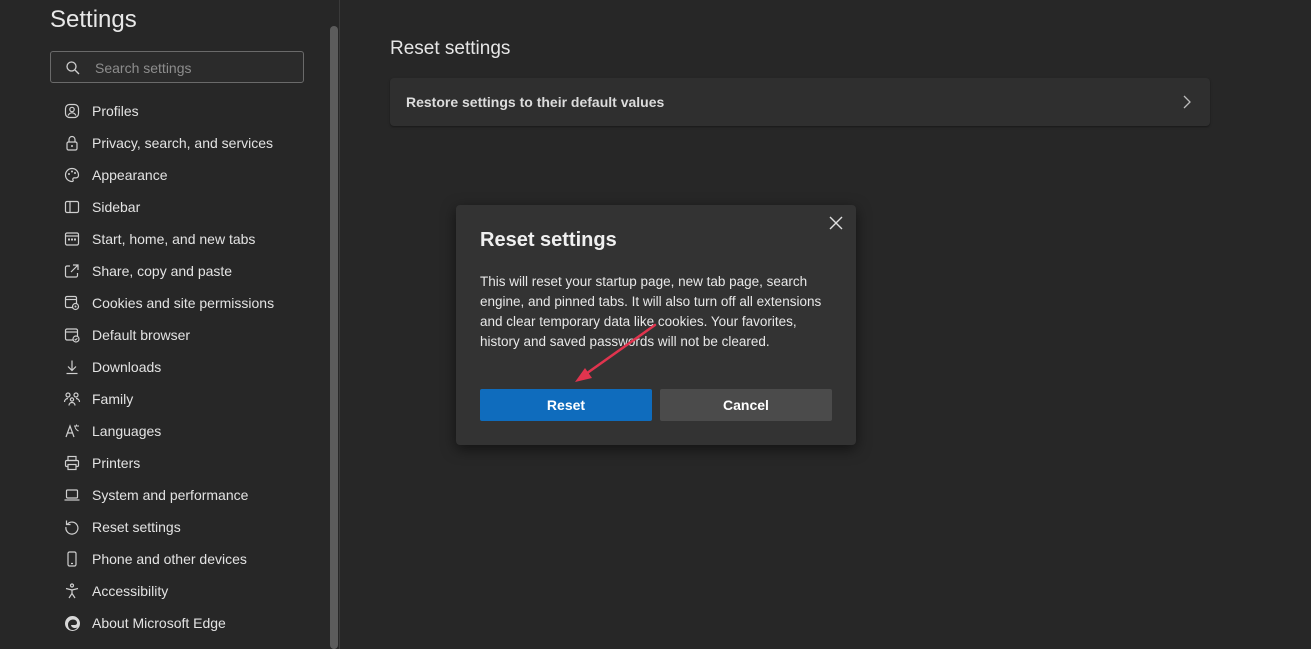 This screenshot has height=649, width=1311. Describe the element at coordinates (189, 463) in the screenshot. I see `sidebar-item-printers: Printers` at that location.